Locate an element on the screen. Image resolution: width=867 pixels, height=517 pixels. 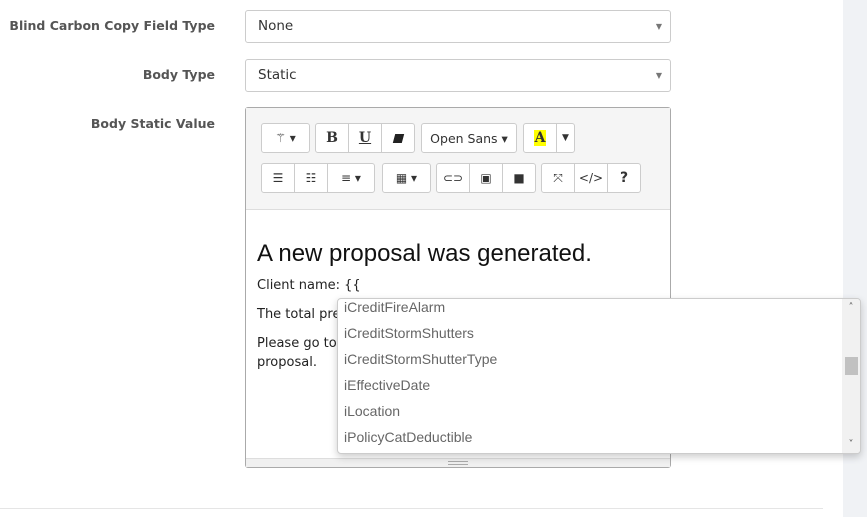
link-icon: ⊂⊃ is located at coordinates (453, 178).